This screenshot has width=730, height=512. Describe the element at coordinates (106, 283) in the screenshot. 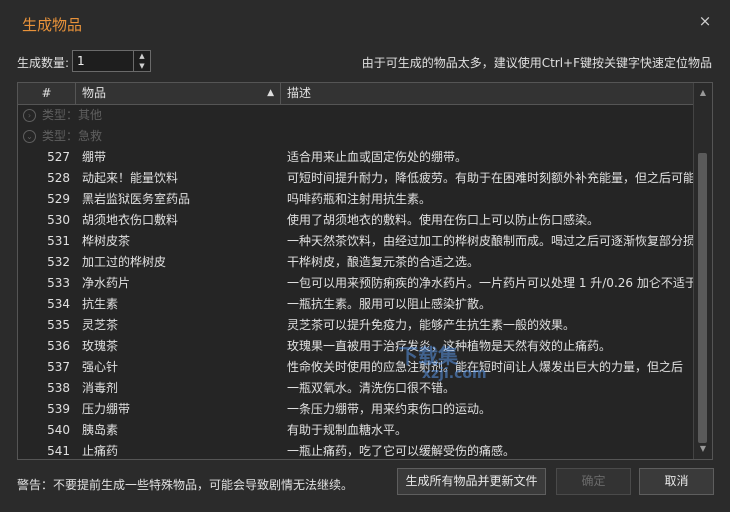

I see `row-item-name: 净水药片` at that location.